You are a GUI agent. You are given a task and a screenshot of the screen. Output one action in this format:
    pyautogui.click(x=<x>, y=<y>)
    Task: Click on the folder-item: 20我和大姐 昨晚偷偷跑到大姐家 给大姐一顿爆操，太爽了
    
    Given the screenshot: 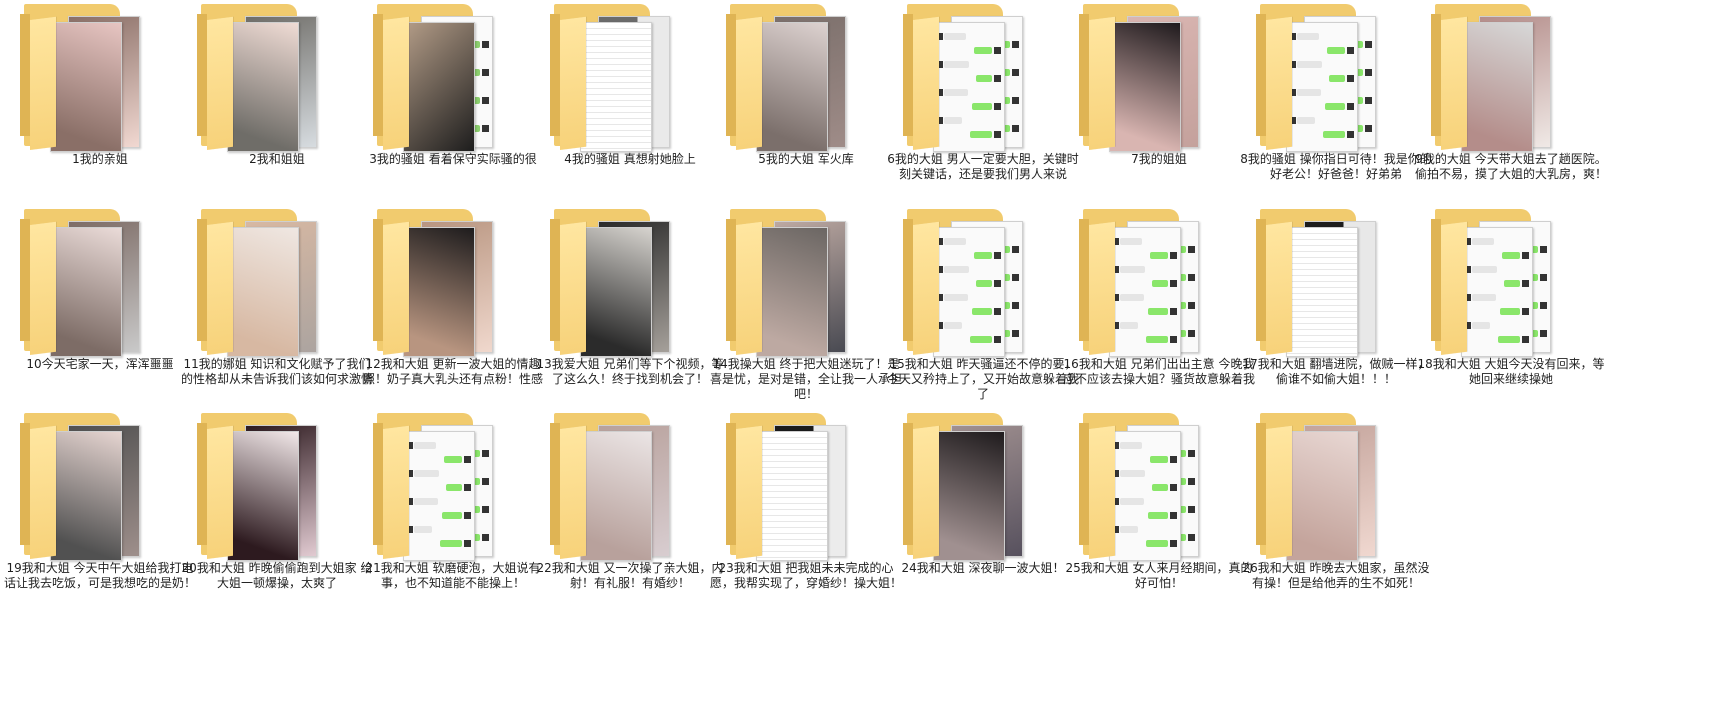 What is the action you would take?
    pyautogui.click(x=277, y=521)
    